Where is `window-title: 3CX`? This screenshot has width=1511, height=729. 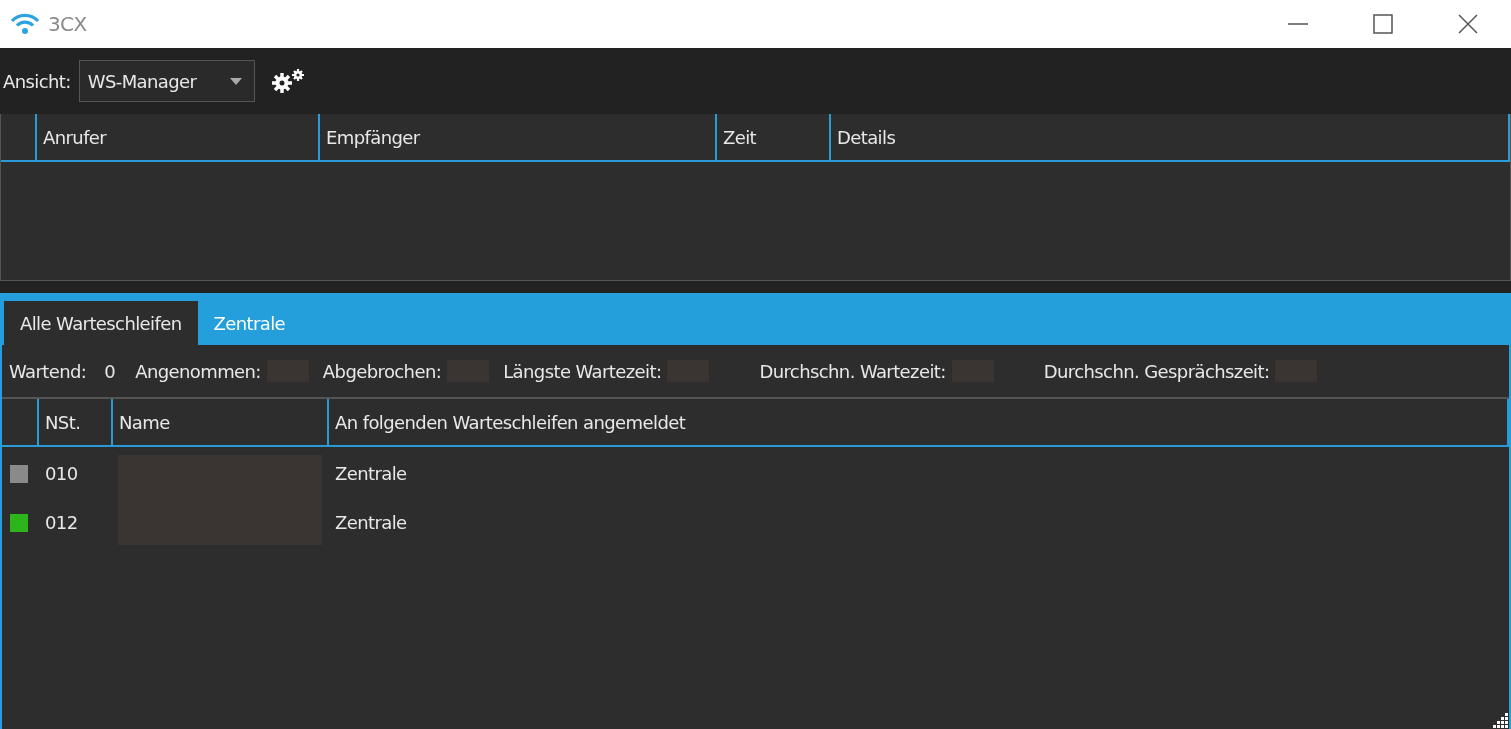
window-title: 3CX is located at coordinates (67, 24).